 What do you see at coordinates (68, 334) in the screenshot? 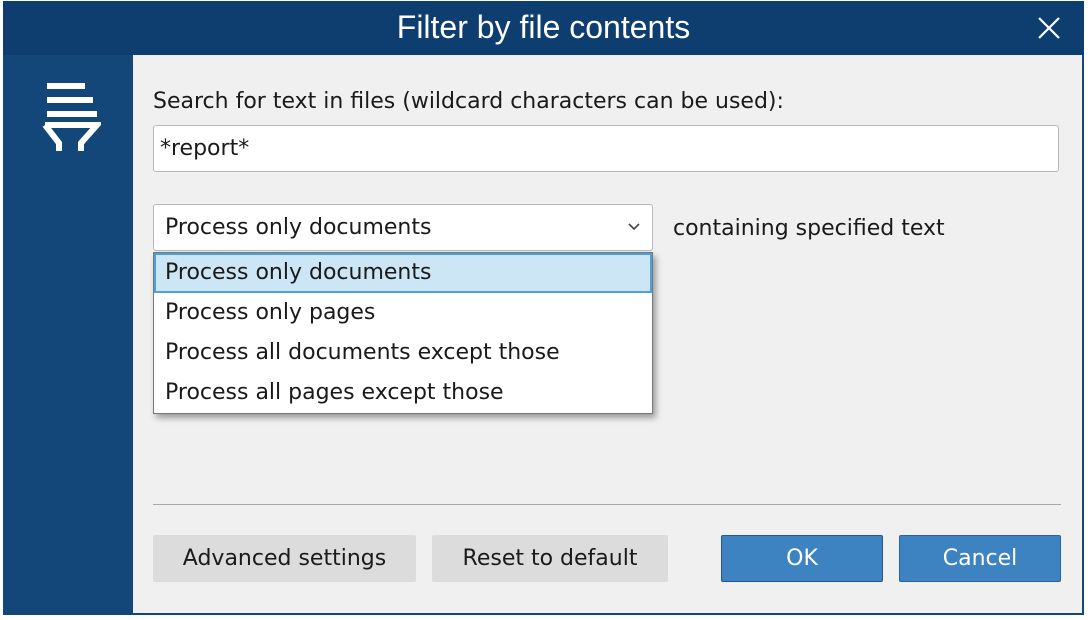
I see `sidebar` at bounding box center [68, 334].